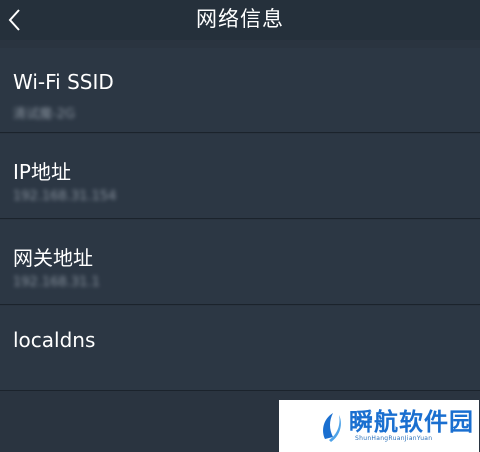 The width and height of the screenshot is (480, 452). I want to click on page-title: 网络信息, so click(240, 19).